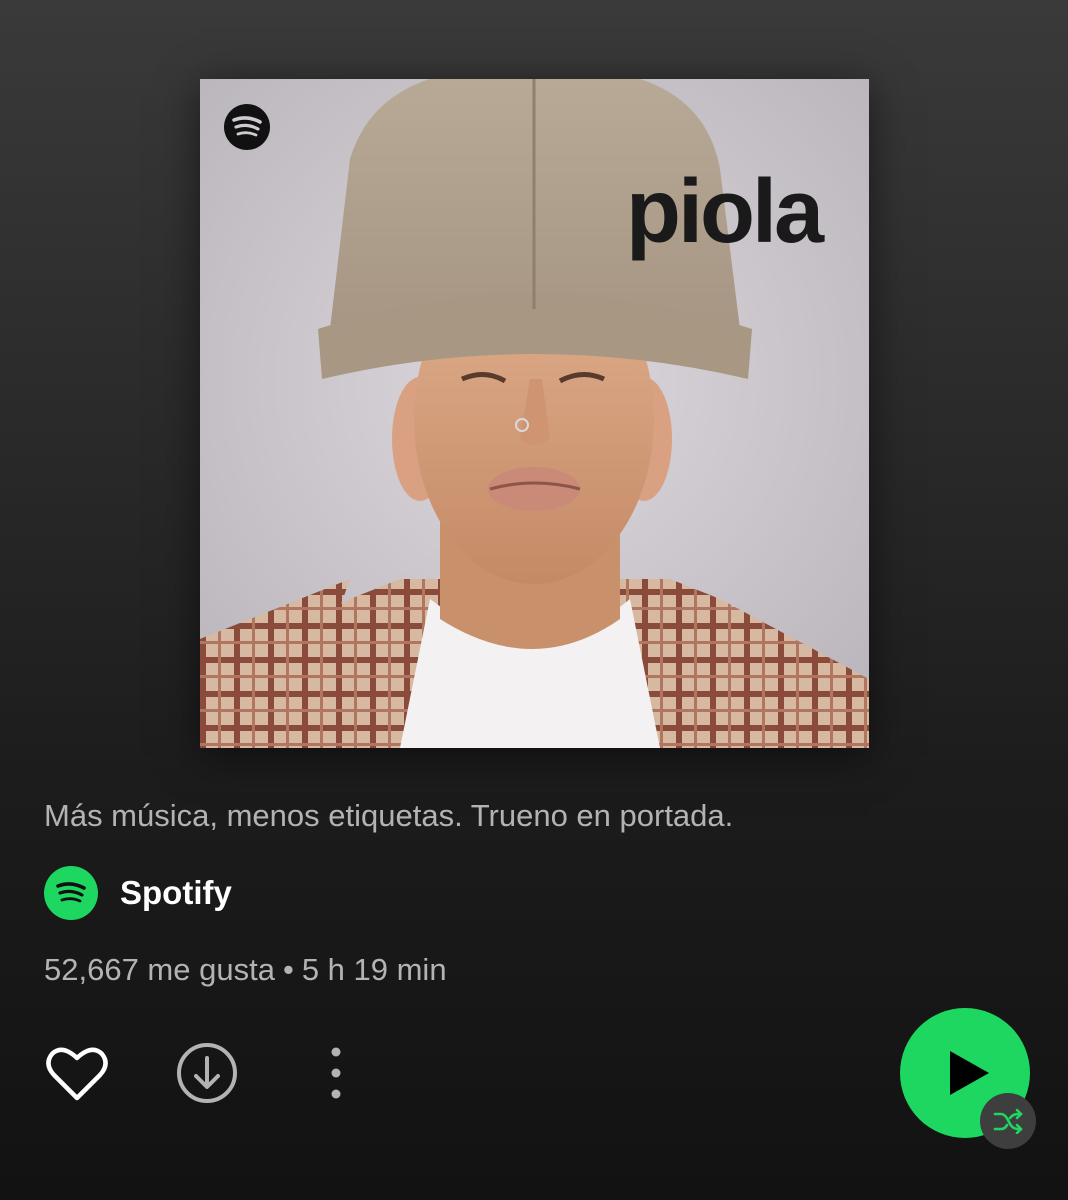 The image size is (1068, 1200). I want to click on download-button, so click(207, 1073).